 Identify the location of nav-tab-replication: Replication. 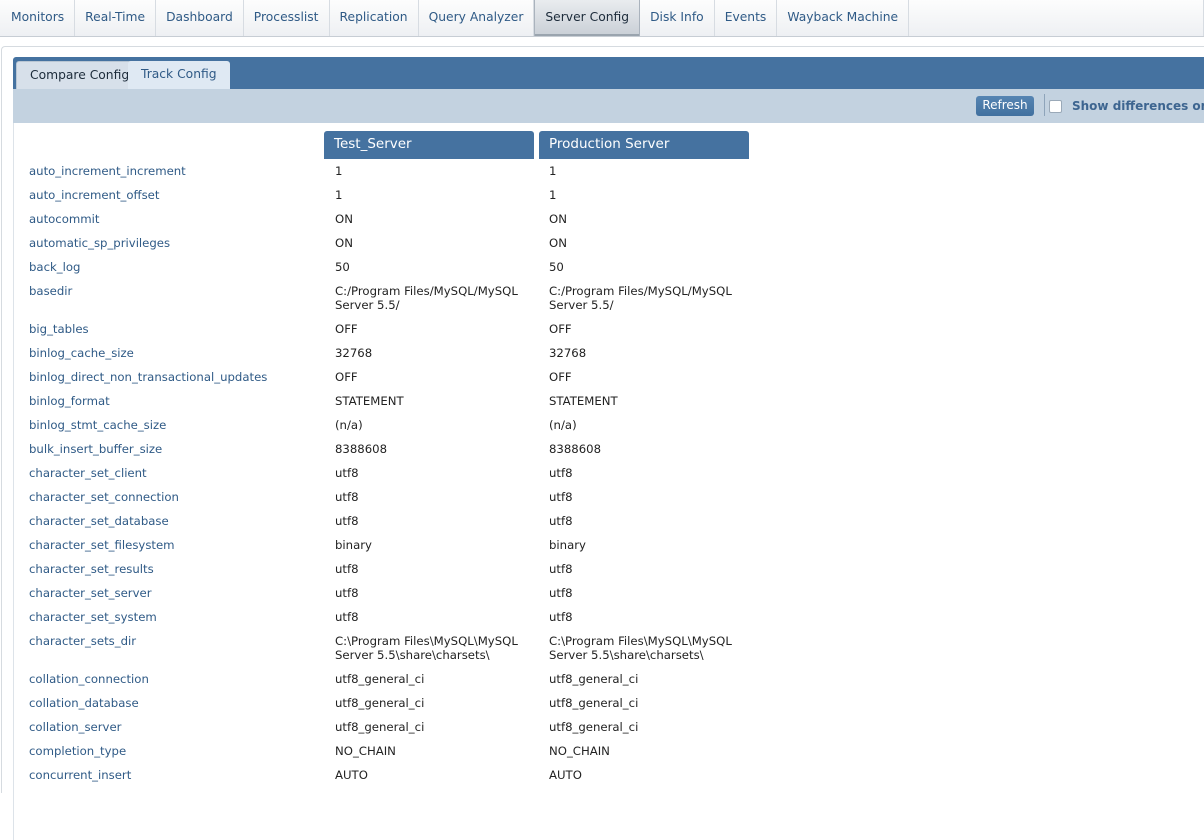
(374, 18).